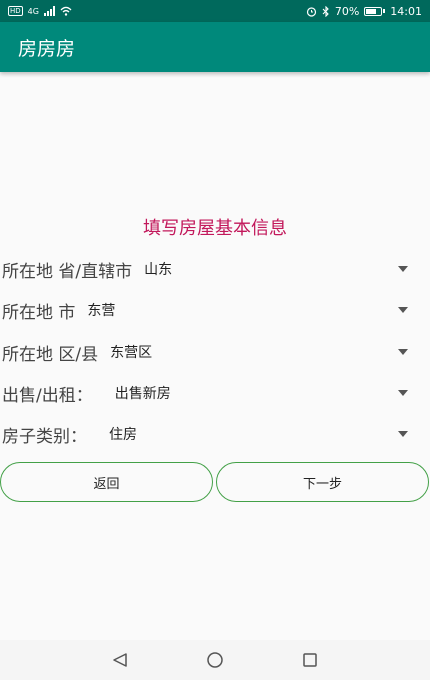  What do you see at coordinates (158, 270) in the screenshot?
I see `province-value: 山东` at bounding box center [158, 270].